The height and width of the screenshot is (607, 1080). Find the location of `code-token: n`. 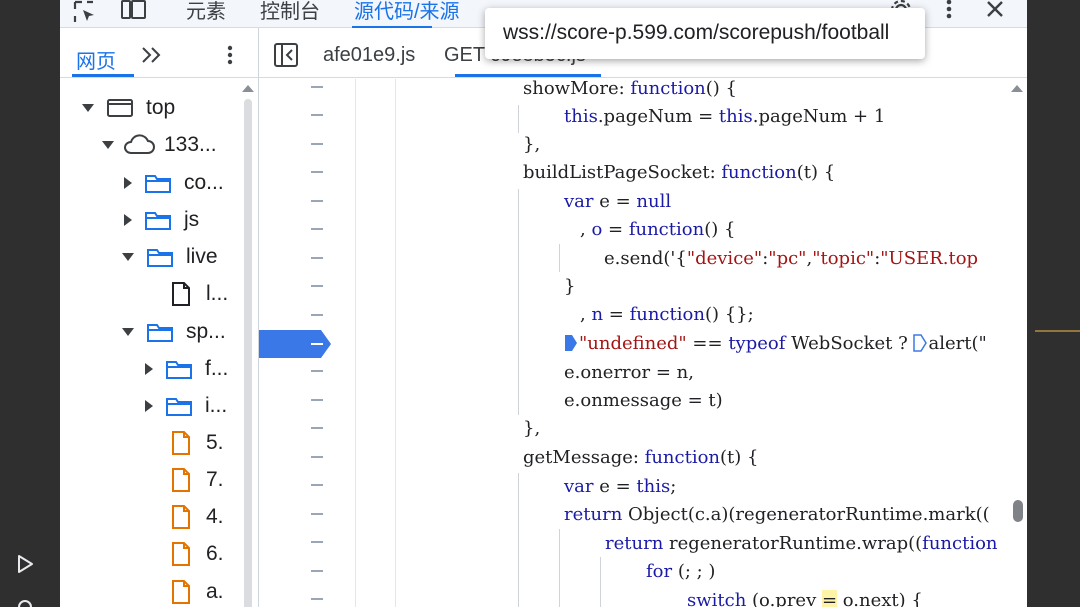

code-token: n is located at coordinates (597, 314).